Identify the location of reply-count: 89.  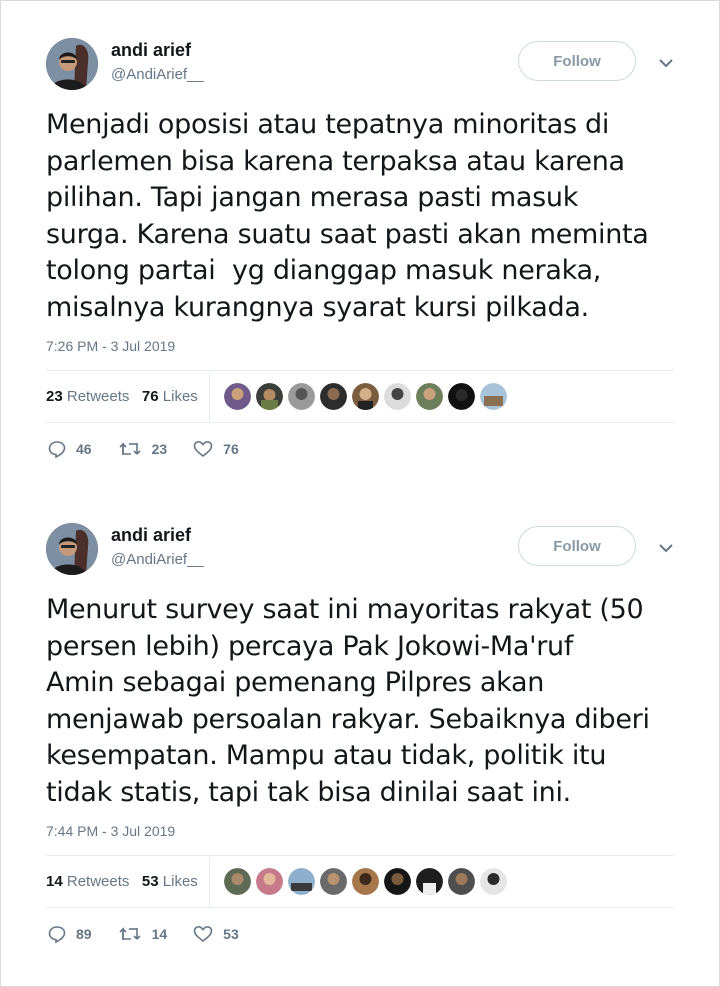
(84, 934).